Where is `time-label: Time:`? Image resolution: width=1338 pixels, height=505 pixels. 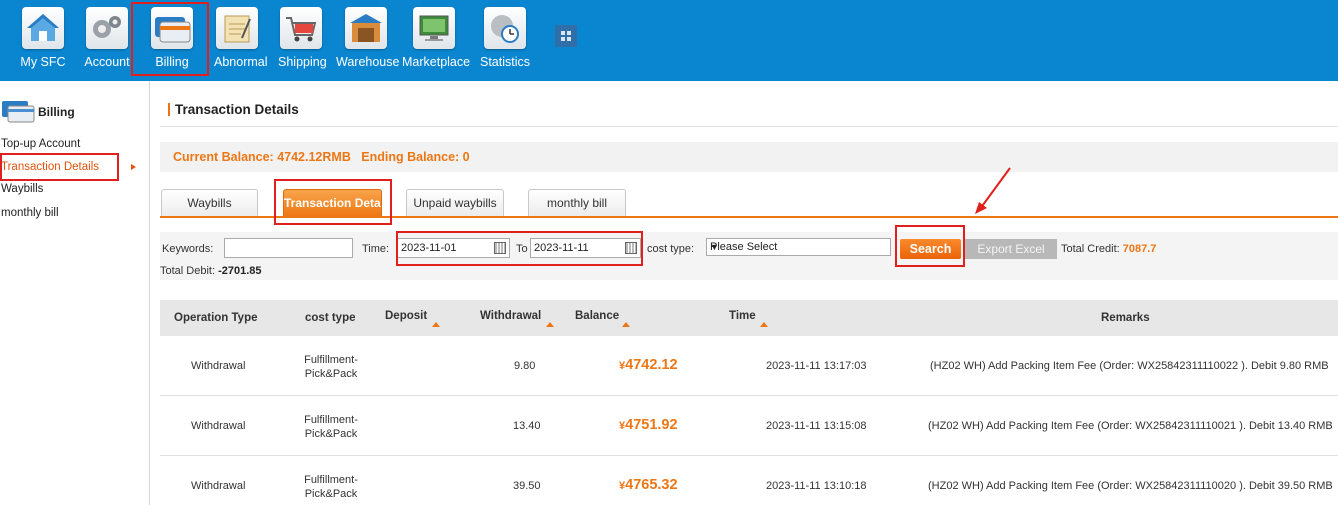 time-label: Time: is located at coordinates (376, 249).